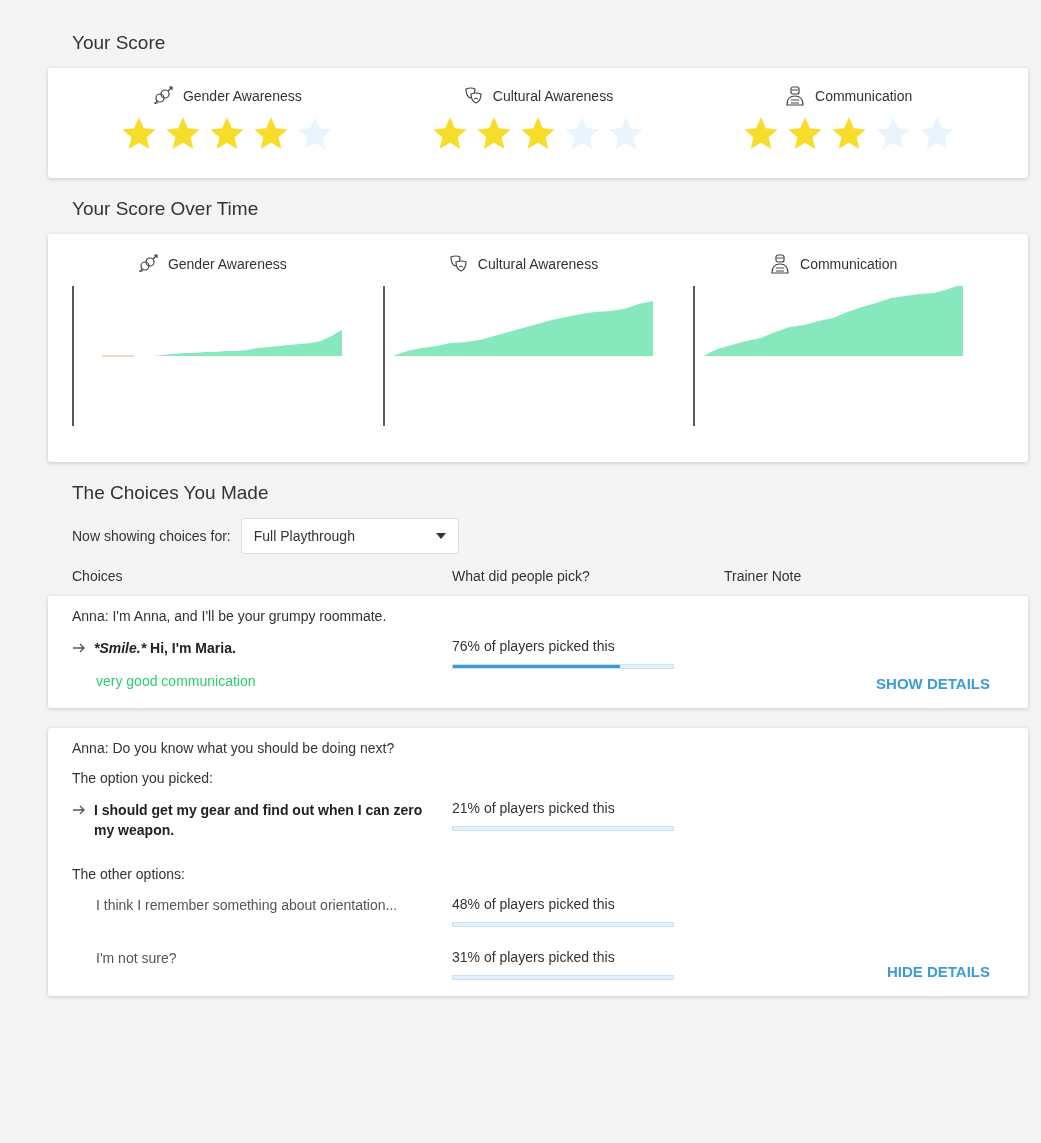 Image resolution: width=1041 pixels, height=1143 pixels. Describe the element at coordinates (262, 958) in the screenshot. I see `other-option: I'm not sure?` at that location.